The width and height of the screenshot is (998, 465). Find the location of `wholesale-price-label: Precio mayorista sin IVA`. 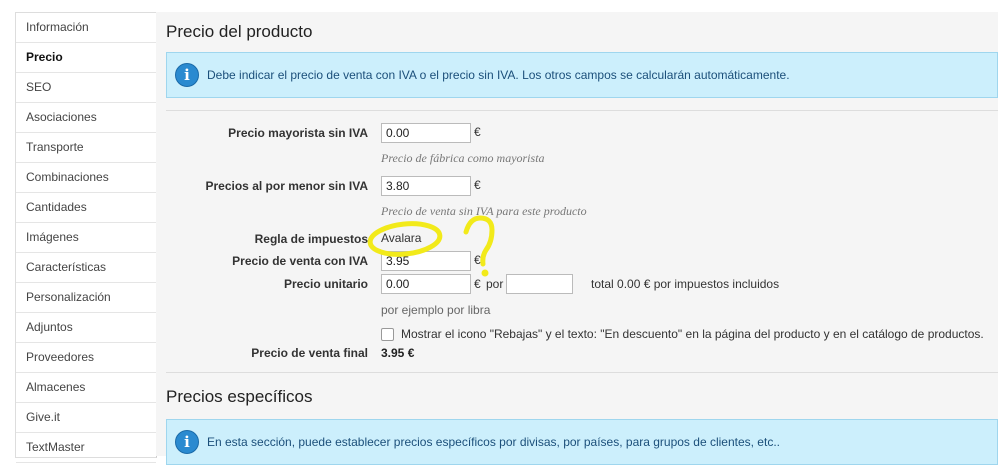

wholesale-price-label: Precio mayorista sin IVA is located at coordinates (298, 133).